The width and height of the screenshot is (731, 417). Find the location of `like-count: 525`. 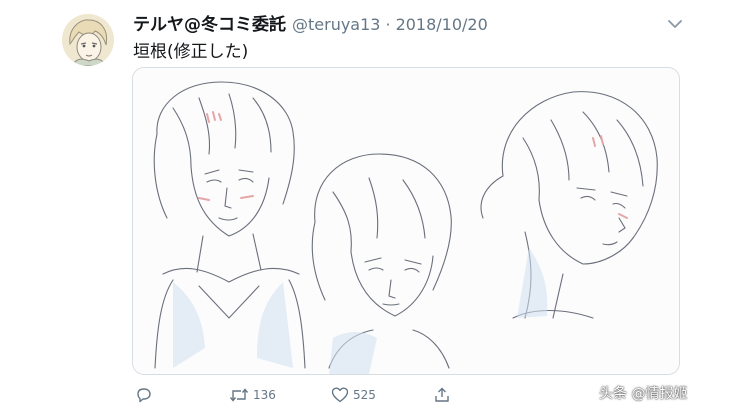

like-count: 525 is located at coordinates (364, 395).